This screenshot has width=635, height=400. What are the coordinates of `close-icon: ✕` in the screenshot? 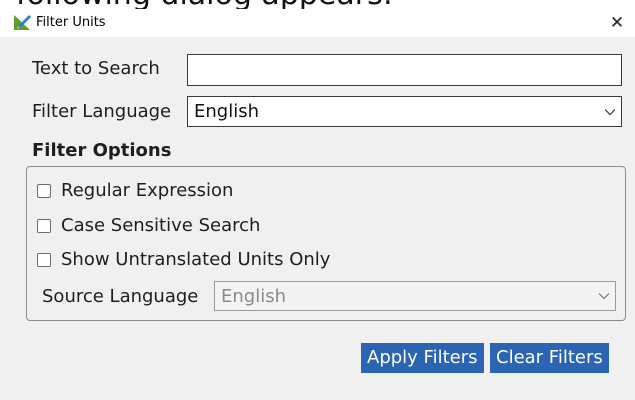 It's located at (617, 23).